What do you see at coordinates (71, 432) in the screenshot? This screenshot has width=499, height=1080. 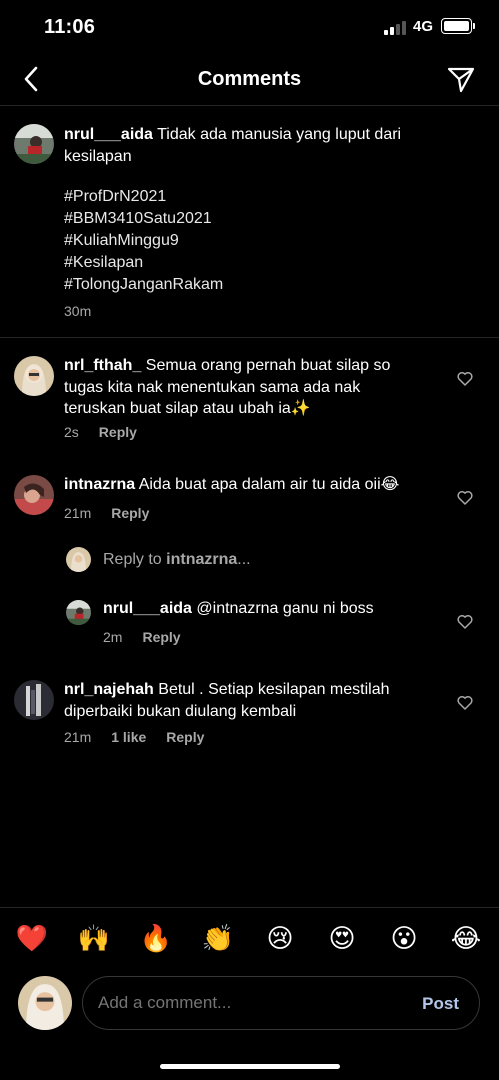 I see `comment-time: 2s` at bounding box center [71, 432].